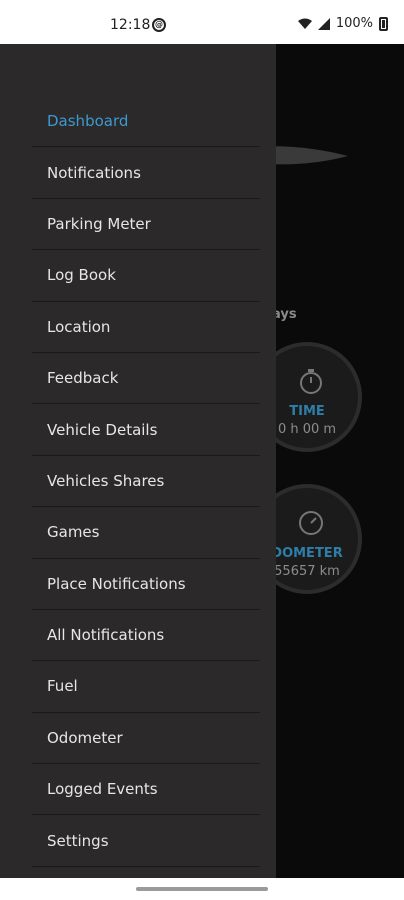  Describe the element at coordinates (323, 23) in the screenshot. I see `signal-icon` at that location.